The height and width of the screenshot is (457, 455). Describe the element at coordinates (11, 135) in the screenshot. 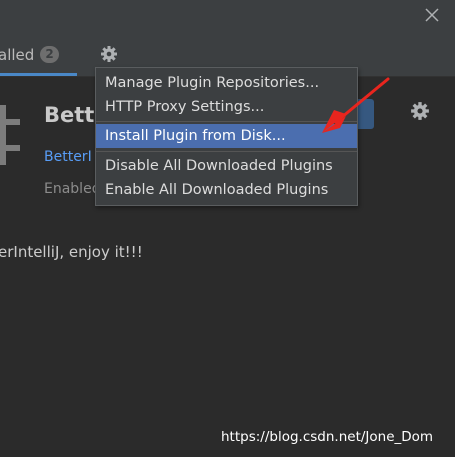

I see `plugin-icon` at that location.